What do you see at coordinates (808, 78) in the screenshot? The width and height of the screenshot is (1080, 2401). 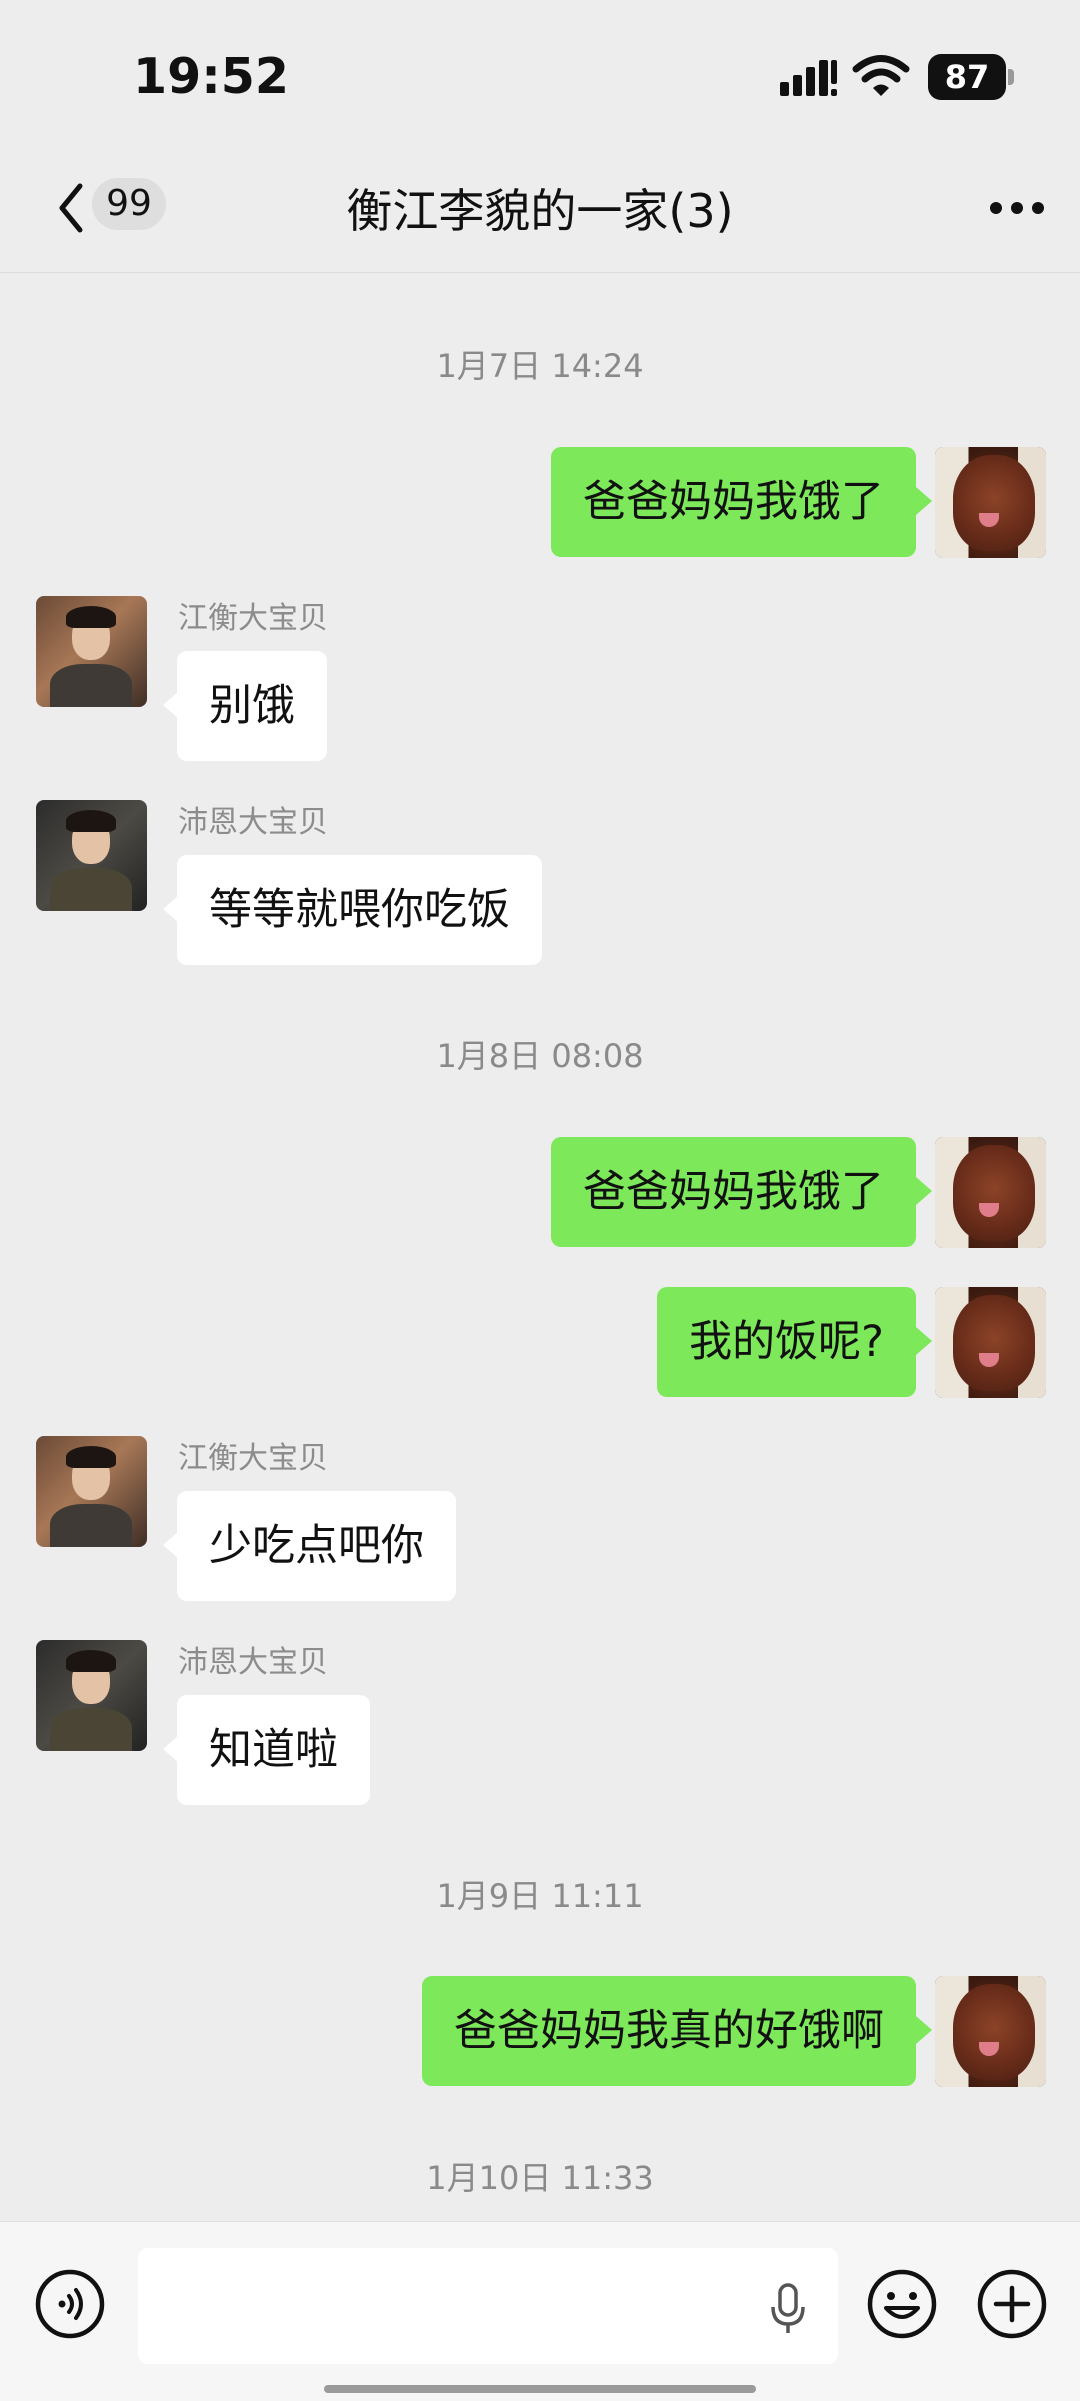 I see `signal-icon` at bounding box center [808, 78].